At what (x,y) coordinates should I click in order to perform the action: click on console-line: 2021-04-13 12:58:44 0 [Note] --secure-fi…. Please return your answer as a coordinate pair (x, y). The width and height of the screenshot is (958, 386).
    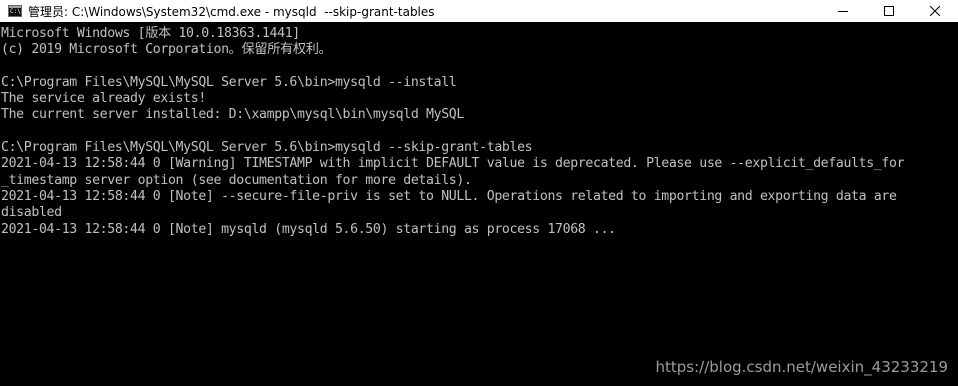
    Looking at the image, I should click on (449, 196).